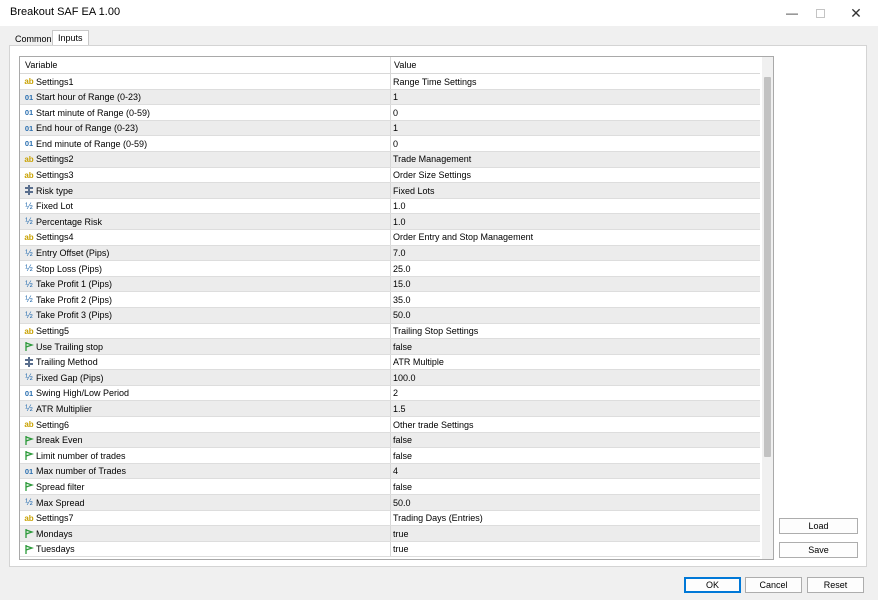  Describe the element at coordinates (402, 269) in the screenshot. I see `variable-value: 25.0` at that location.